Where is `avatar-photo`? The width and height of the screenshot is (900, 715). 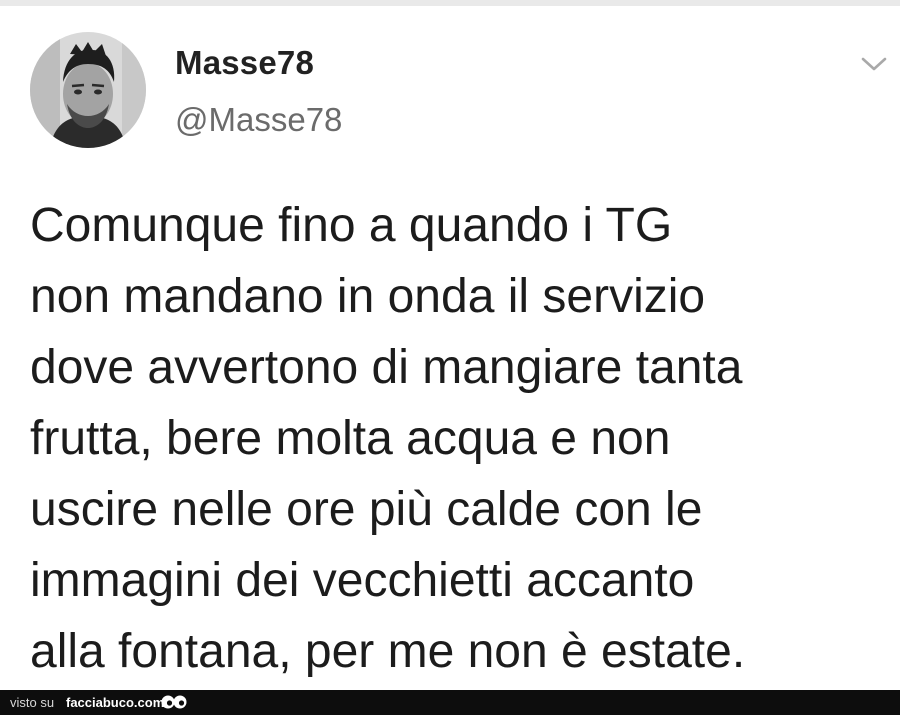
avatar-photo is located at coordinates (88, 90).